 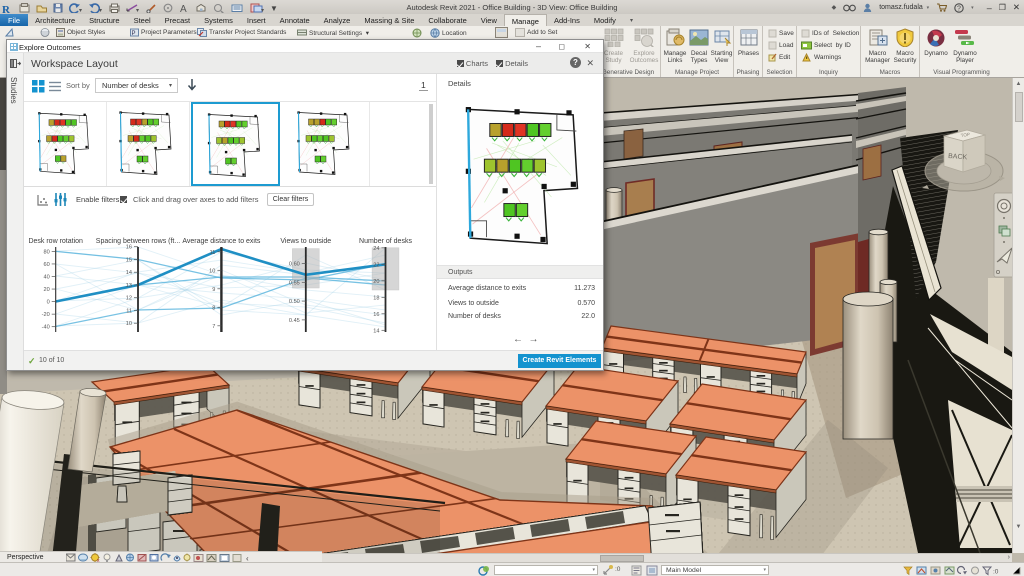 I want to click on svg-text: 22, so click(x=376, y=265).